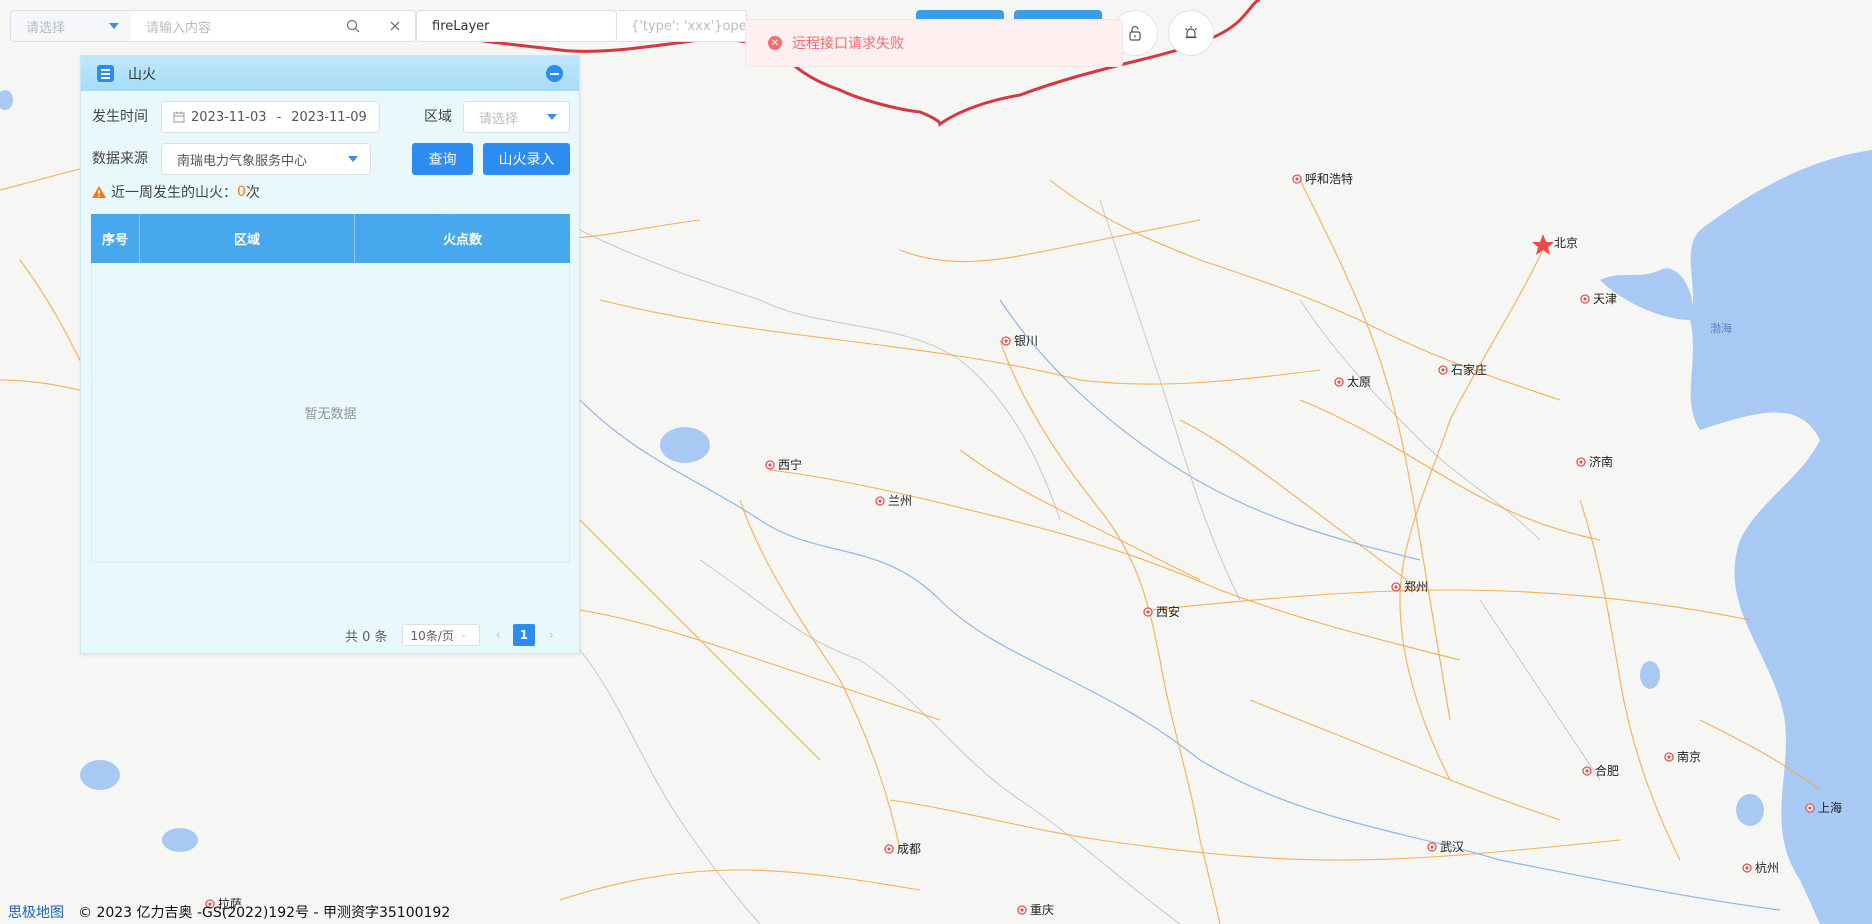  Describe the element at coordinates (1329, 178) in the screenshot. I see `city-label: 呼和浩特` at that location.